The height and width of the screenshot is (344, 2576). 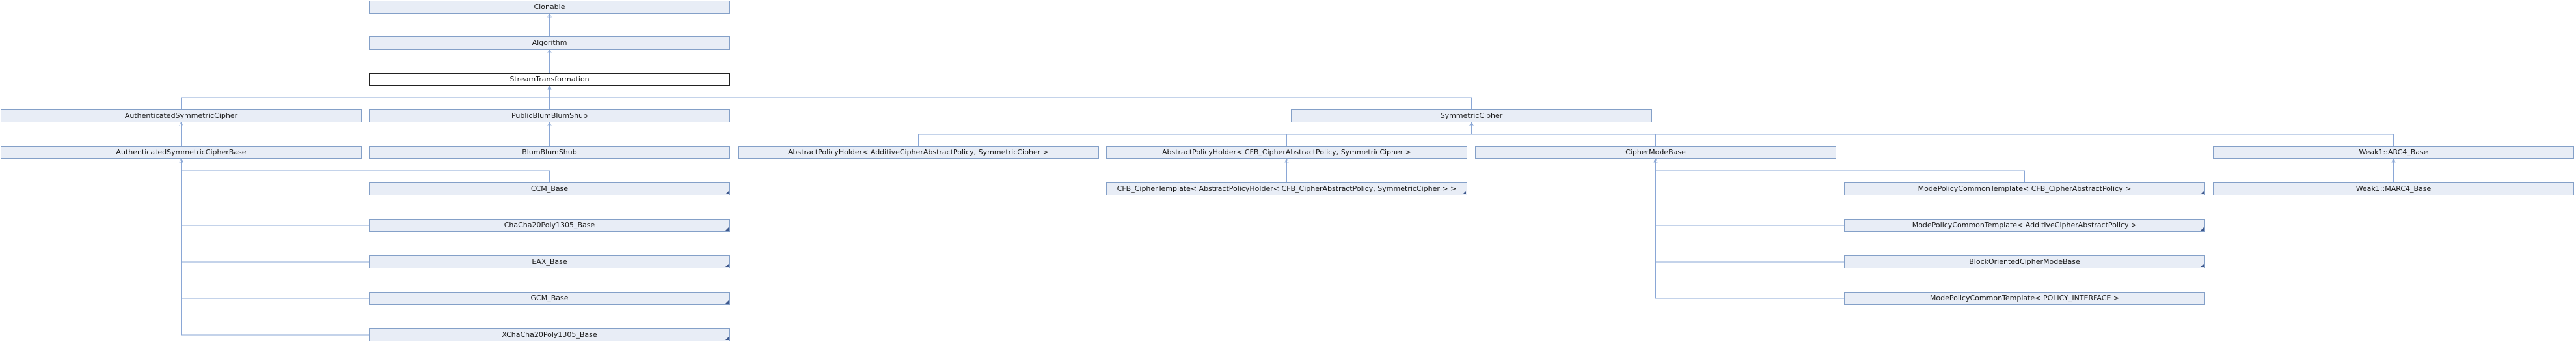 What do you see at coordinates (2024, 261) in the screenshot?
I see `node-block-oriented-cipher-mode-base: BlockOrientedCipherModeBase` at bounding box center [2024, 261].